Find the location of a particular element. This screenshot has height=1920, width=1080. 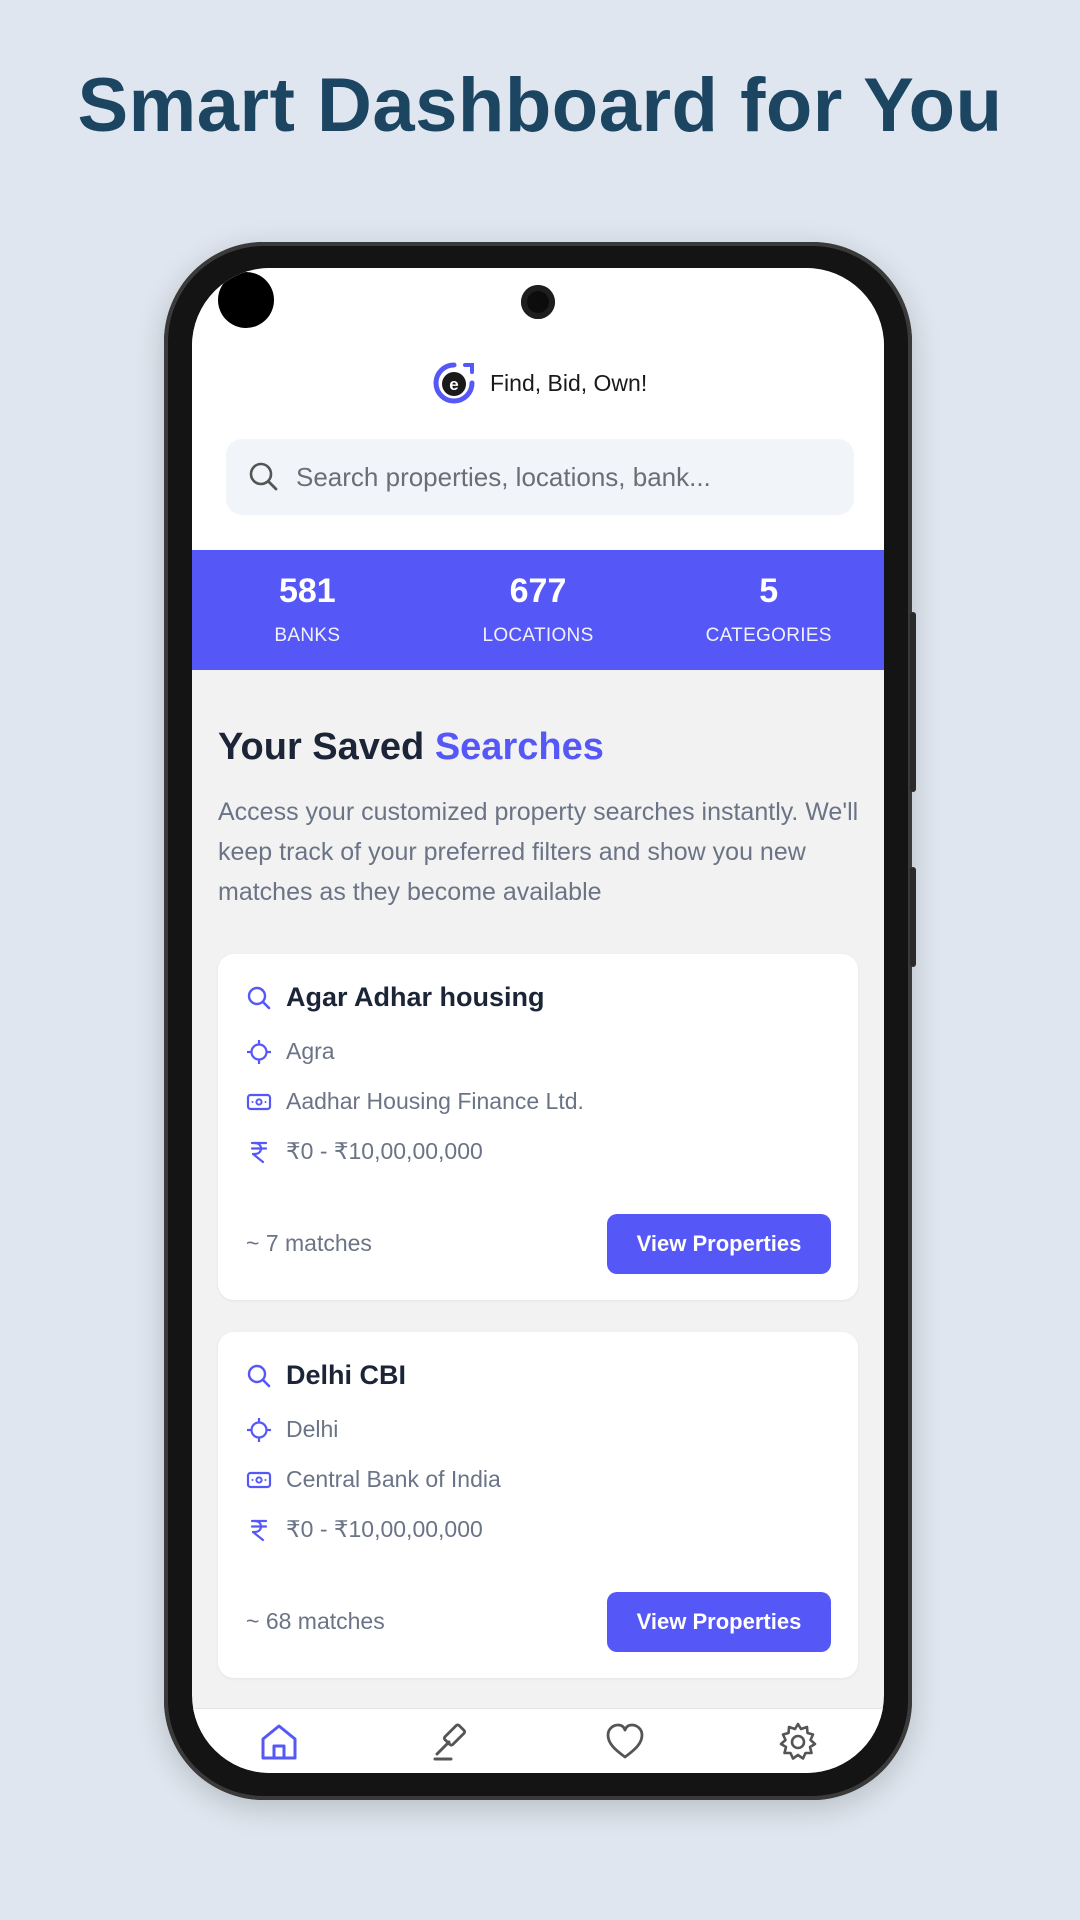

card-title-row: Agar Adhar housing is located at coordinates (395, 997).